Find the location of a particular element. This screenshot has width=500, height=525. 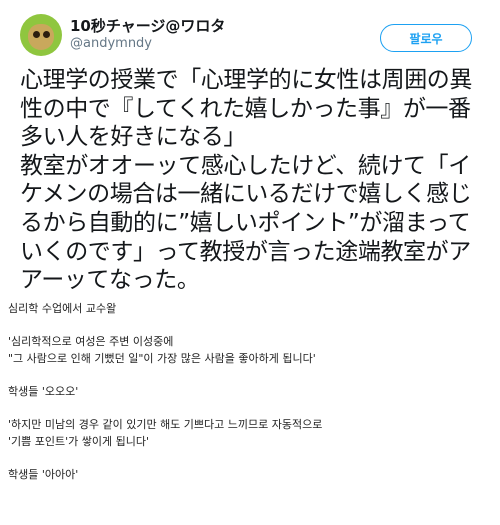

tweet-text-line: アーッてなった。 is located at coordinates (110, 280).